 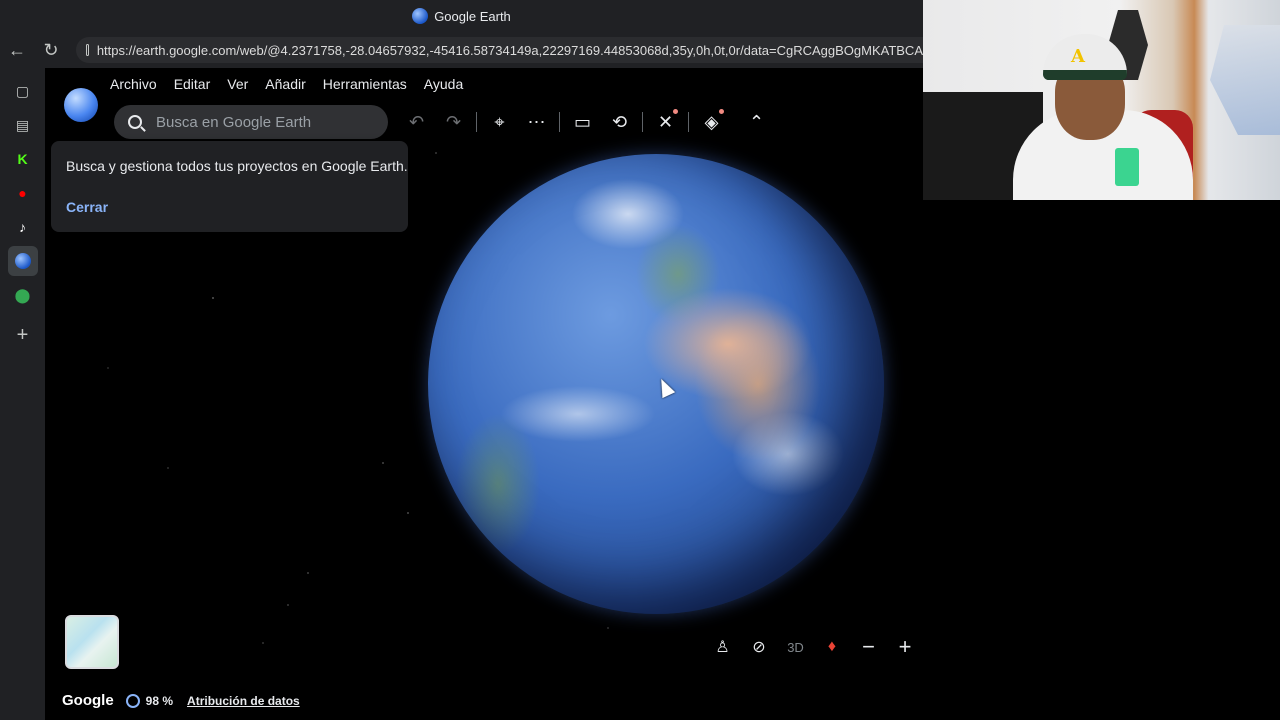 I want to click on history-icon: ⟲, so click(x=619, y=122).